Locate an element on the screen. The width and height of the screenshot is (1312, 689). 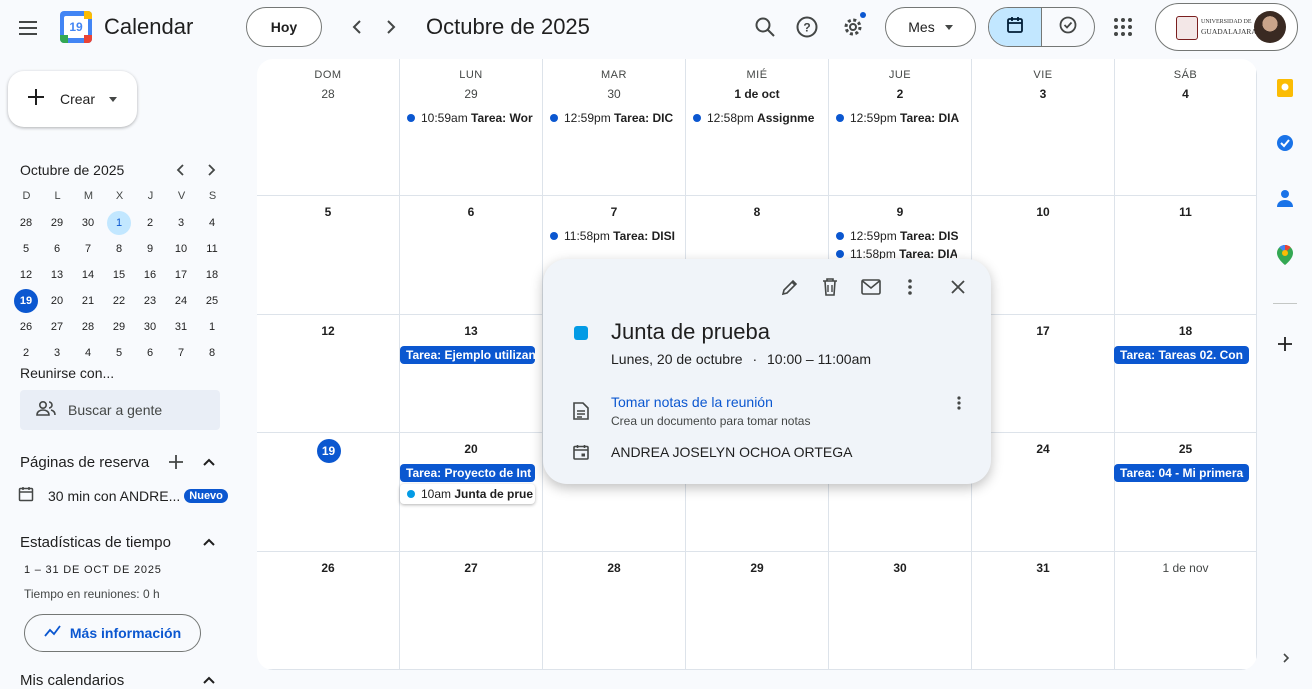
search-people-input: Buscar a gente is located at coordinates (120, 410).